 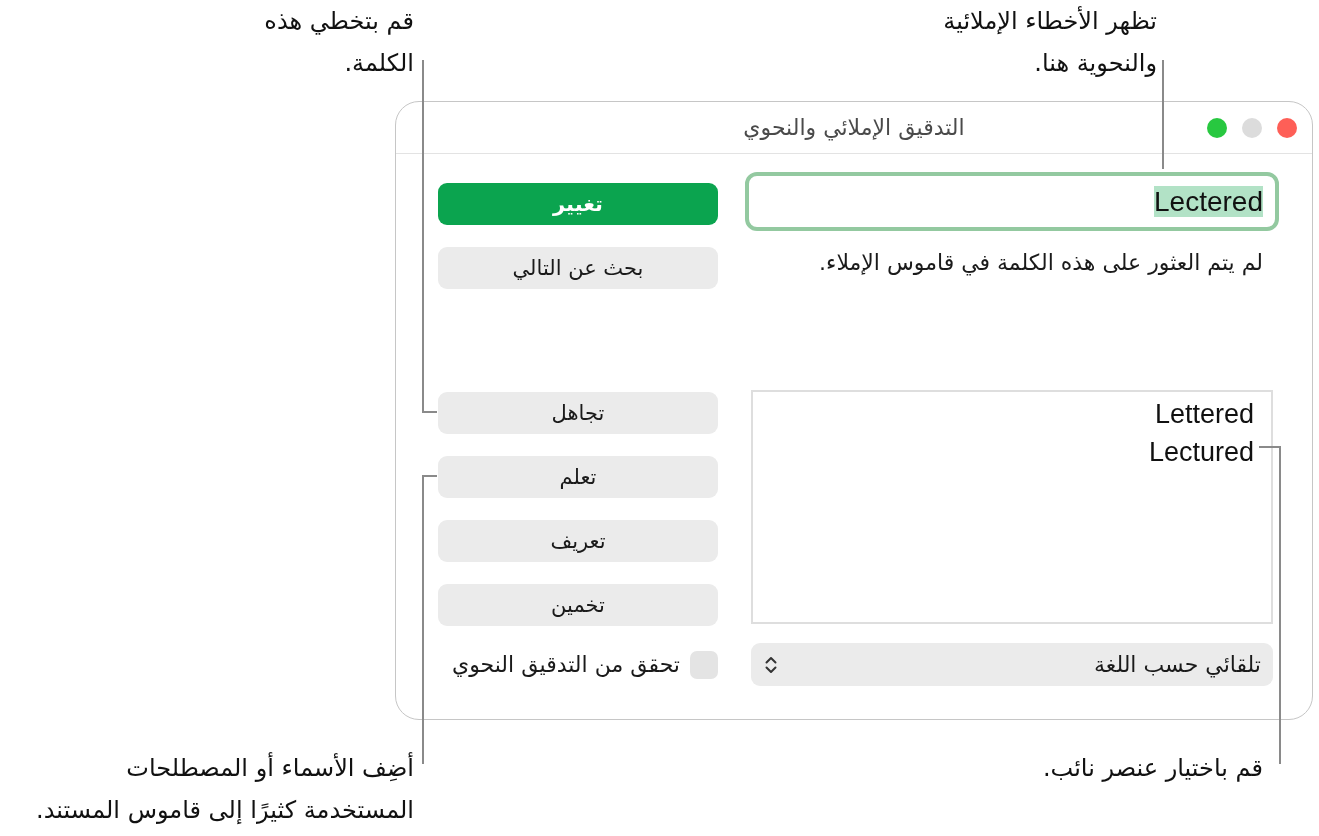 I want to click on action-button: تجاهل, so click(x=578, y=413).